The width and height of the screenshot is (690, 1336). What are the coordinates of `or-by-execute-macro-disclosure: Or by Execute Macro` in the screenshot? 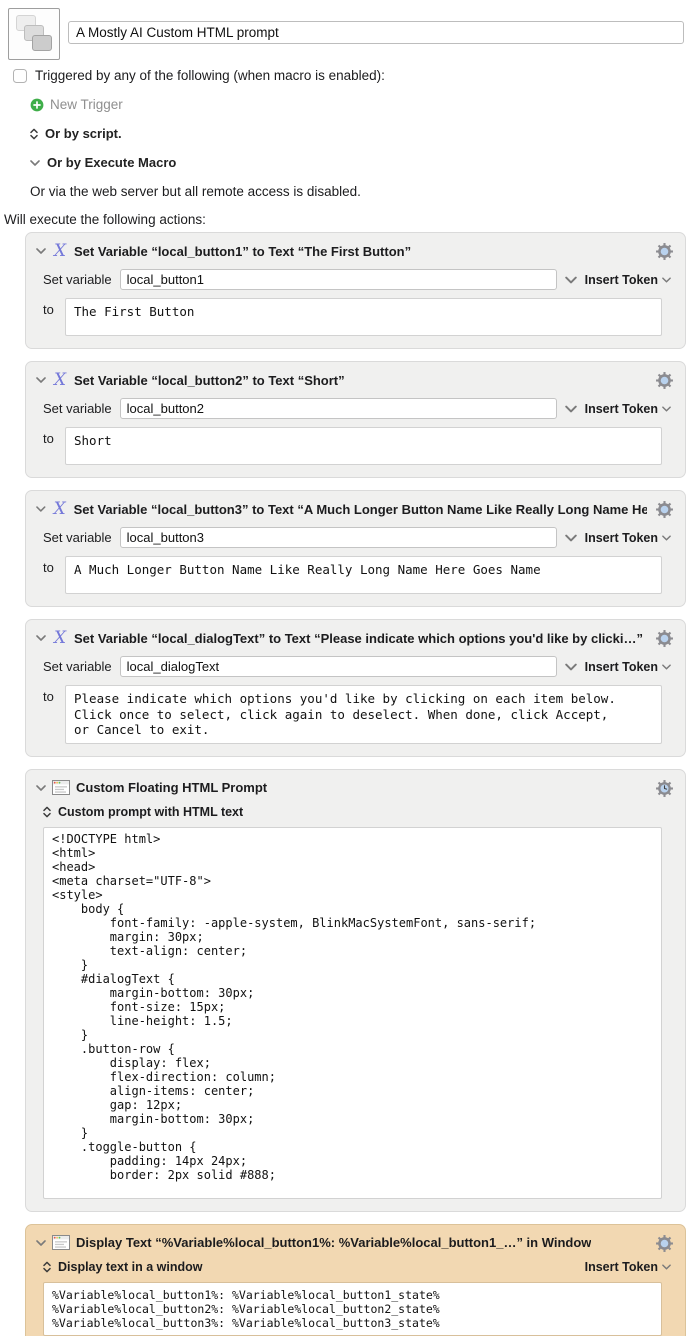 It's located at (360, 162).